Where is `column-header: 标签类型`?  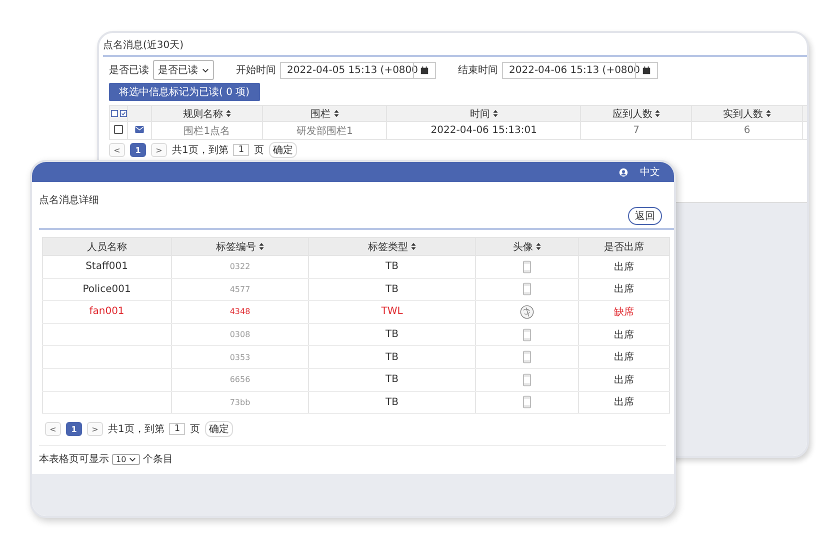 column-header: 标签类型 is located at coordinates (392, 247).